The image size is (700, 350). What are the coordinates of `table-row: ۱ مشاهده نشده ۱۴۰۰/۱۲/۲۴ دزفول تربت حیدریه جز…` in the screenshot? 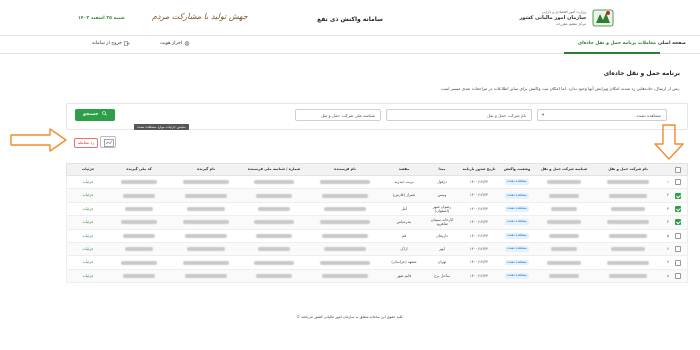 It's located at (377, 183).